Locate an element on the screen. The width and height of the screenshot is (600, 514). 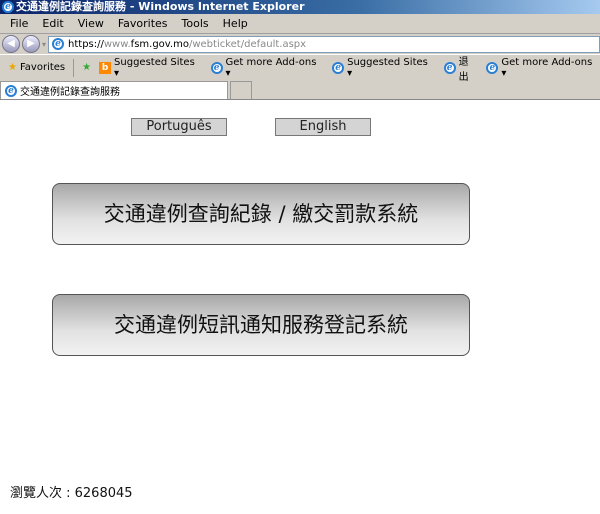
fav-get-addons: e Get more Add-ons ▾ is located at coordinates (267, 67).